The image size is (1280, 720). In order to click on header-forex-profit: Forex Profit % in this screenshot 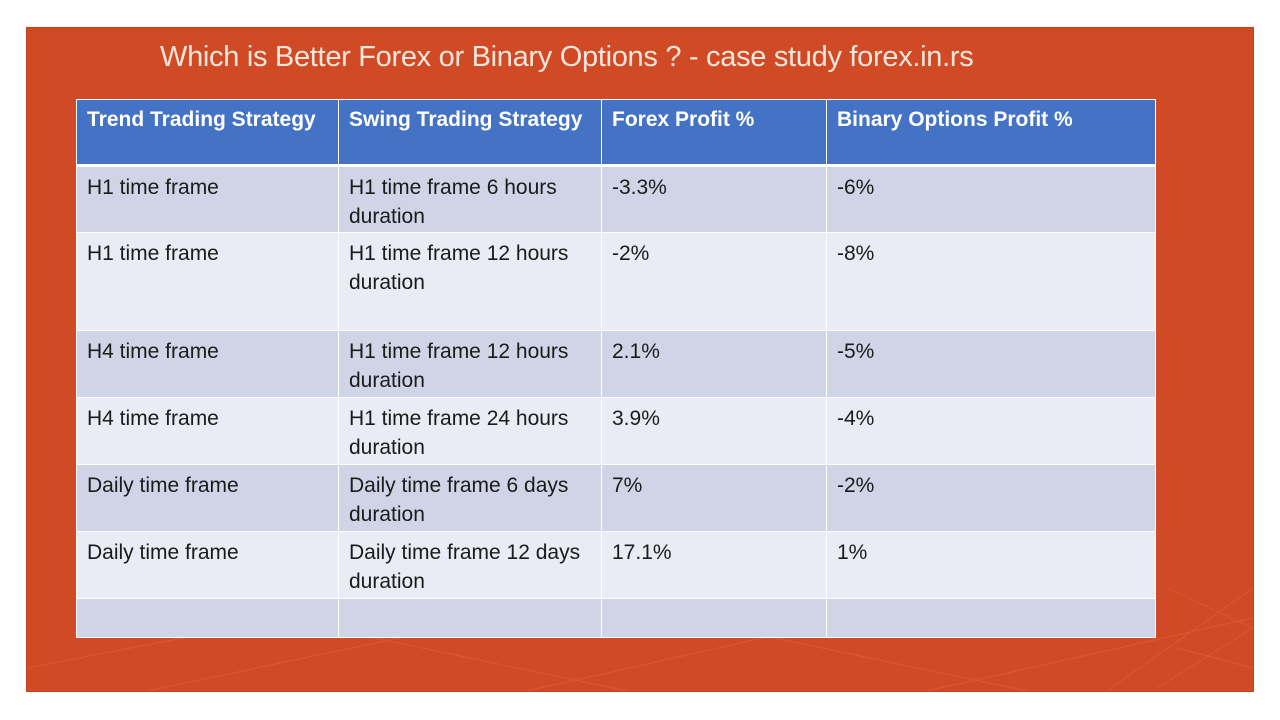, I will do `click(714, 133)`.